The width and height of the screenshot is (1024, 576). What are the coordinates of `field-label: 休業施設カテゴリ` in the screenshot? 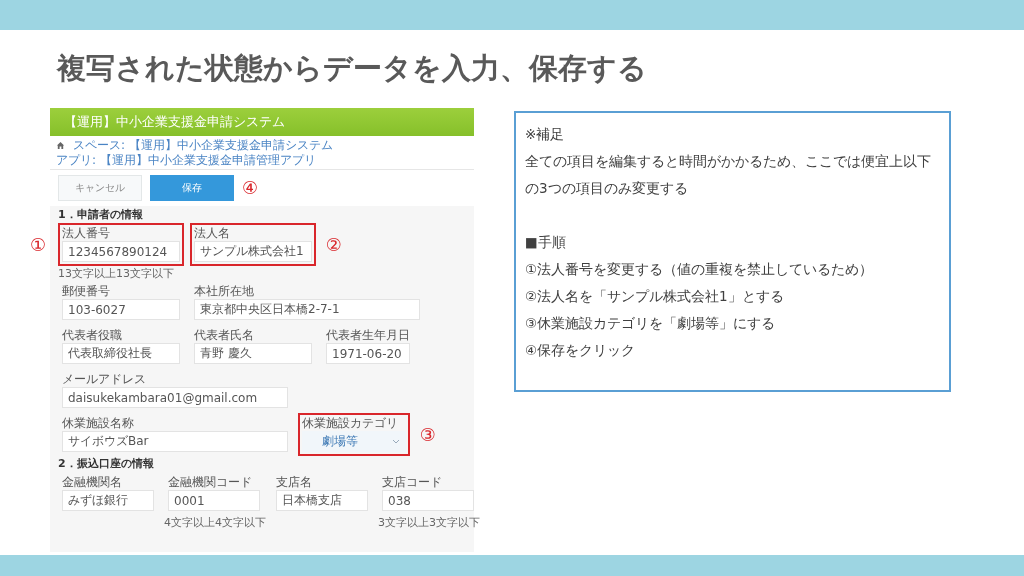 It's located at (350, 423).